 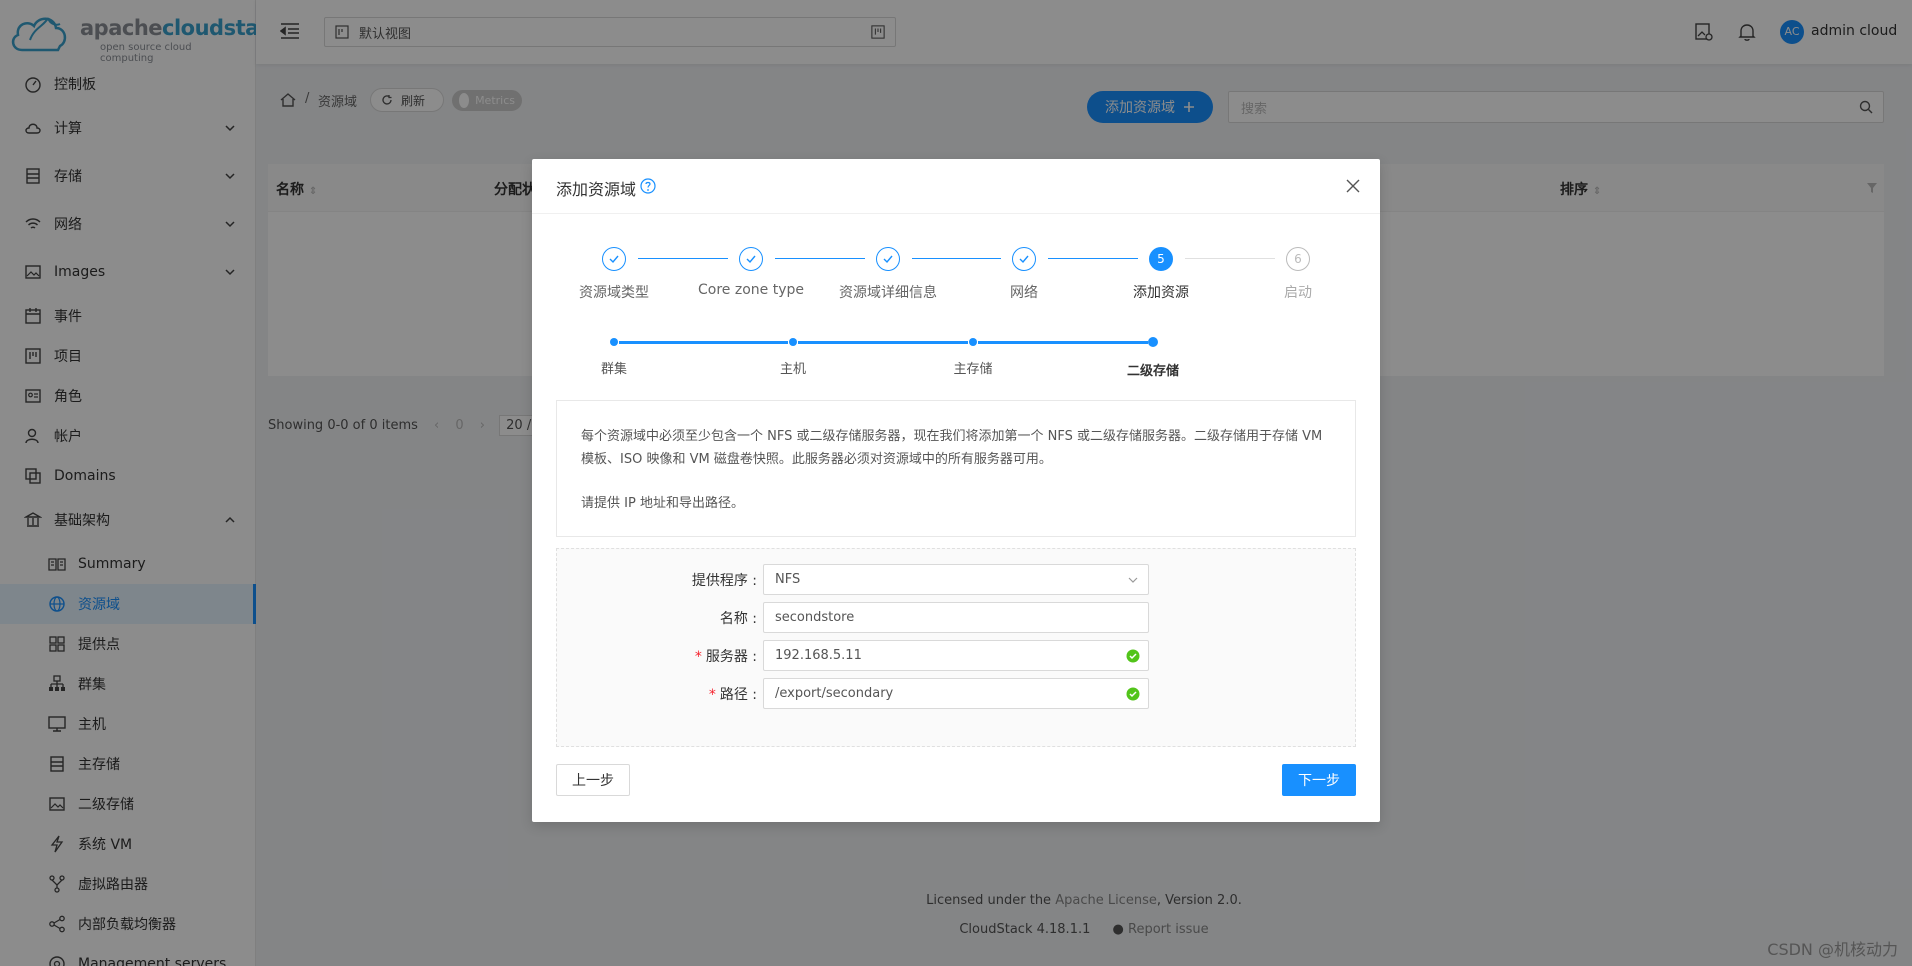 I want to click on substep-4-dot, so click(x=1153, y=342).